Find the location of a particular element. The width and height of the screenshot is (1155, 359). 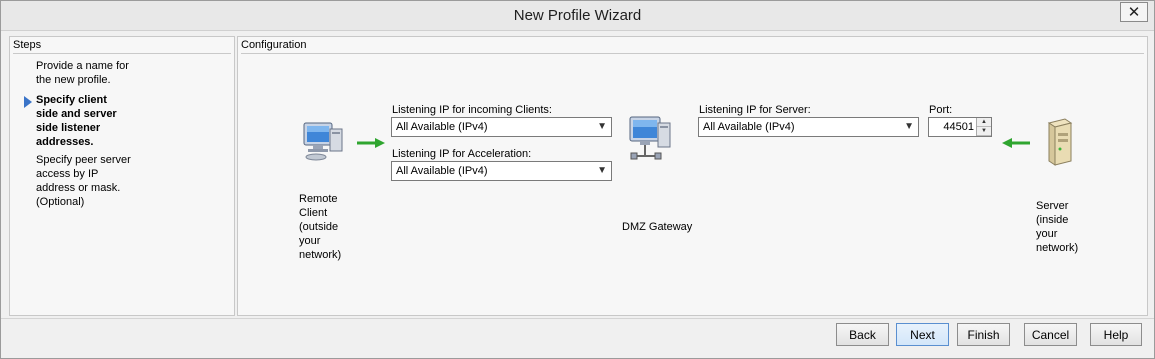

remote-client-line: Client is located at coordinates (313, 213).